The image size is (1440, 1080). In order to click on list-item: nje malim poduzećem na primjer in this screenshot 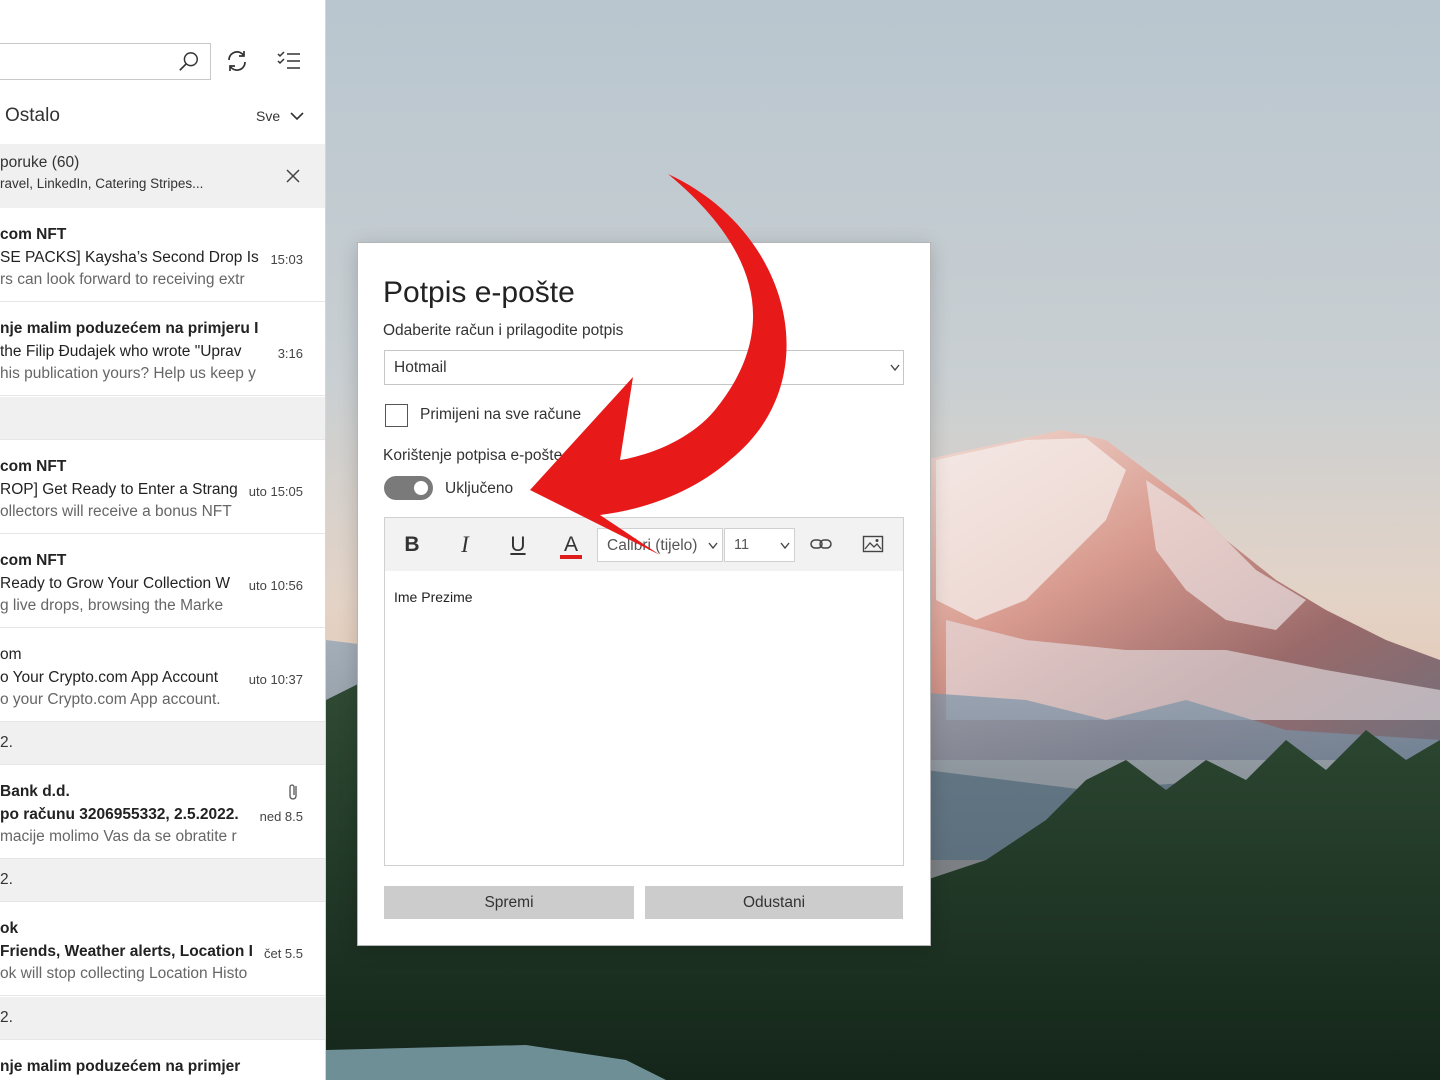, I will do `click(162, 1060)`.